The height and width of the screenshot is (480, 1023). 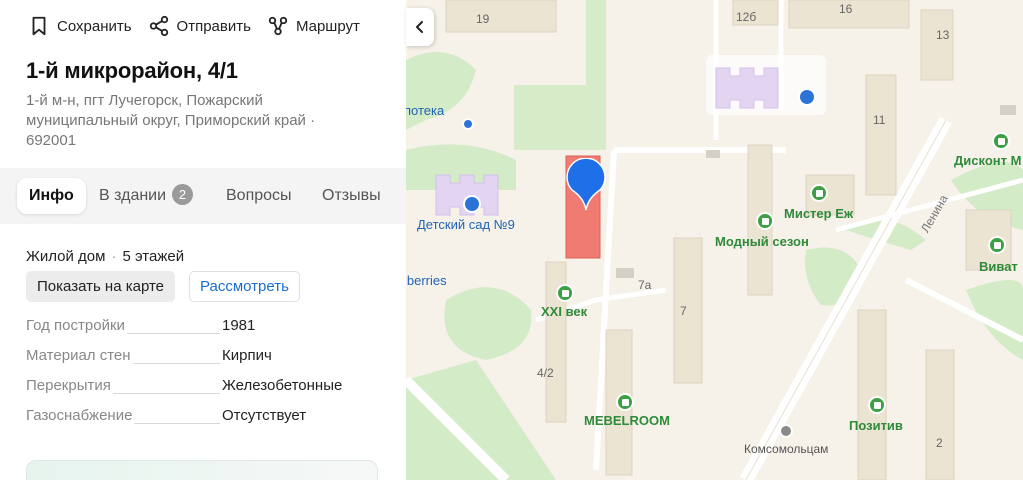 I want to click on collapse-panel-button, so click(x=420, y=27).